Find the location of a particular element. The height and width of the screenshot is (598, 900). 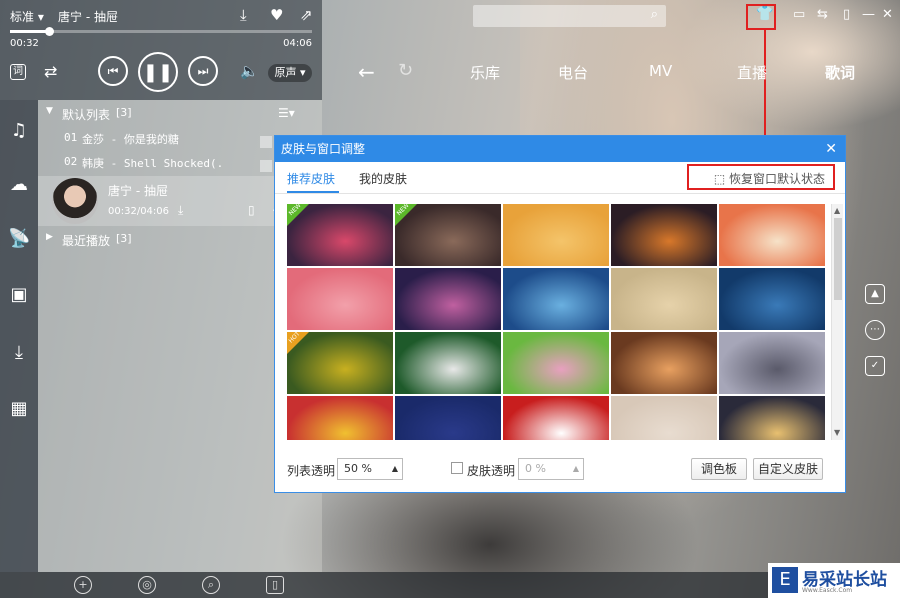

total-time: 04:06 is located at coordinates (297, 43).